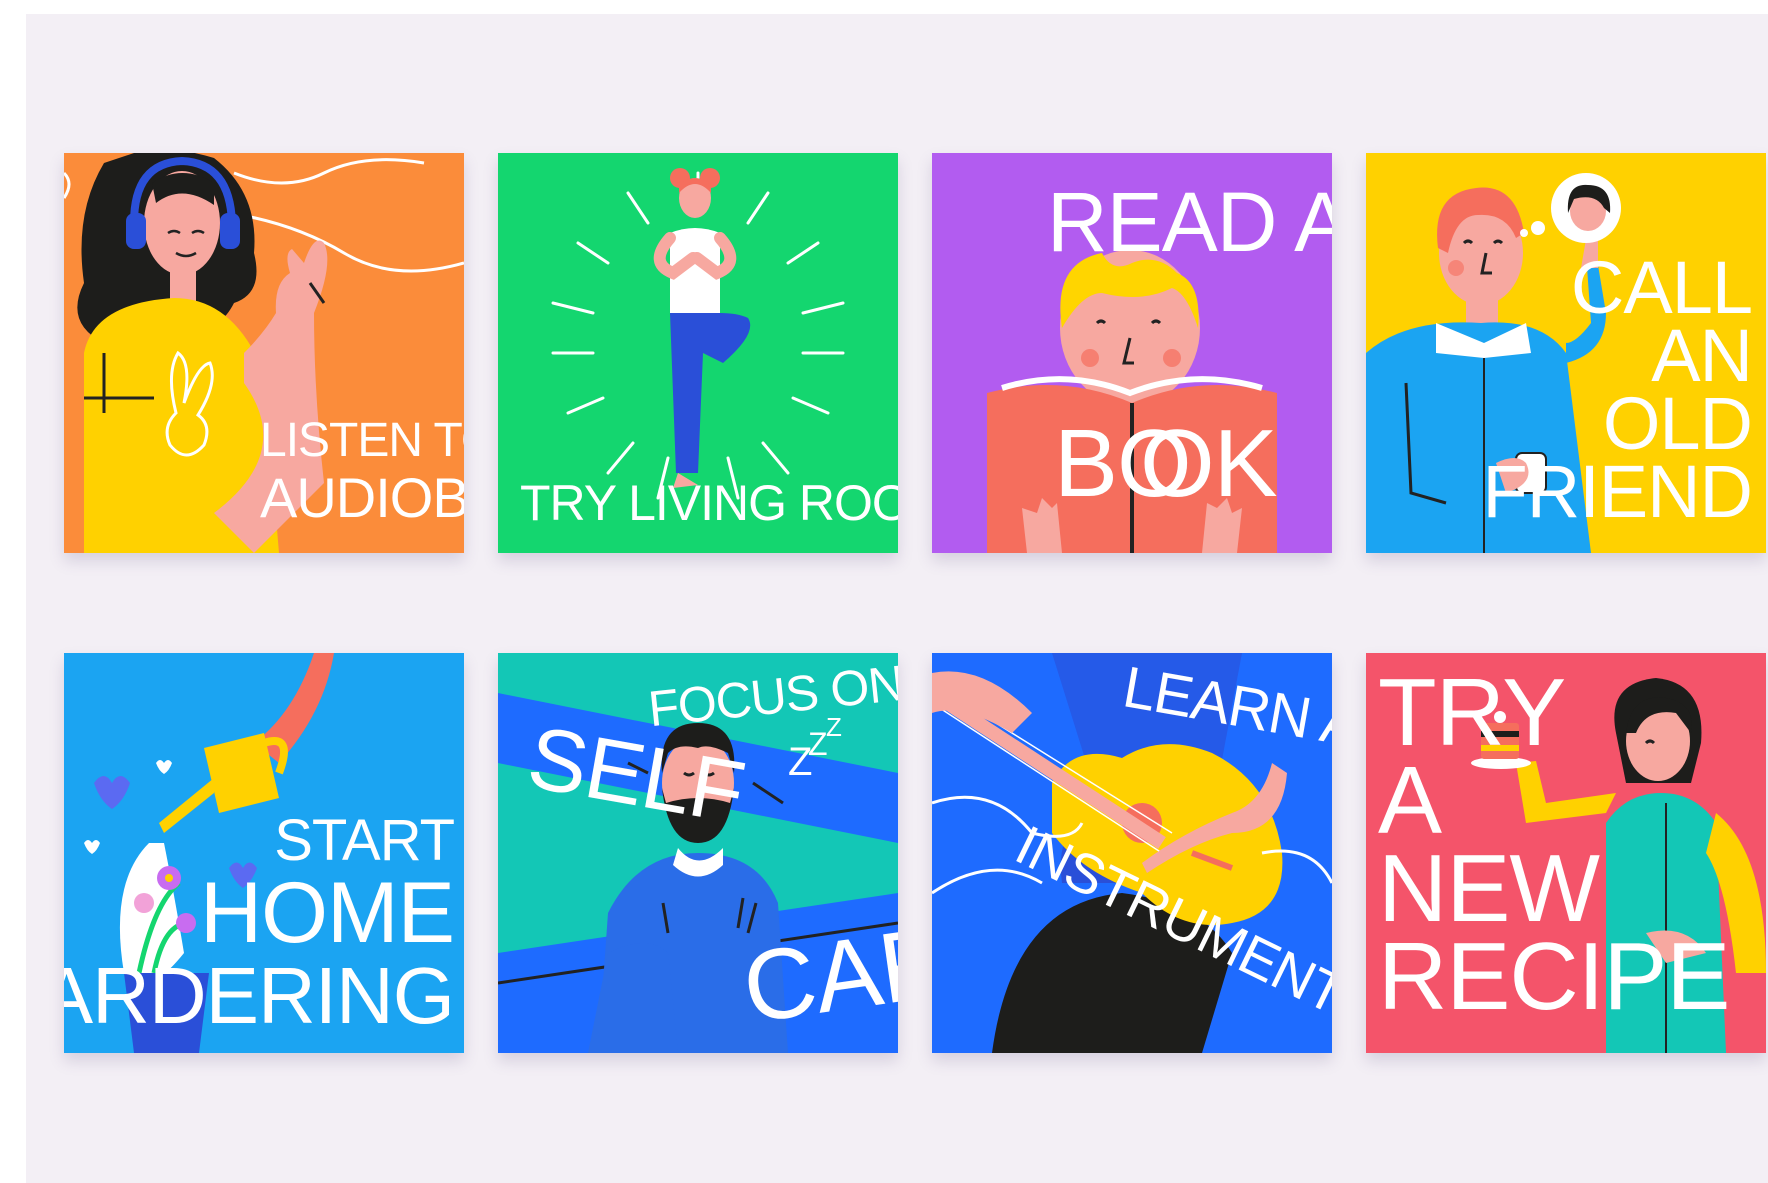  What do you see at coordinates (698, 353) in the screenshot?
I see `card-yoga: TRY LIVING ROOM YOGA` at bounding box center [698, 353].